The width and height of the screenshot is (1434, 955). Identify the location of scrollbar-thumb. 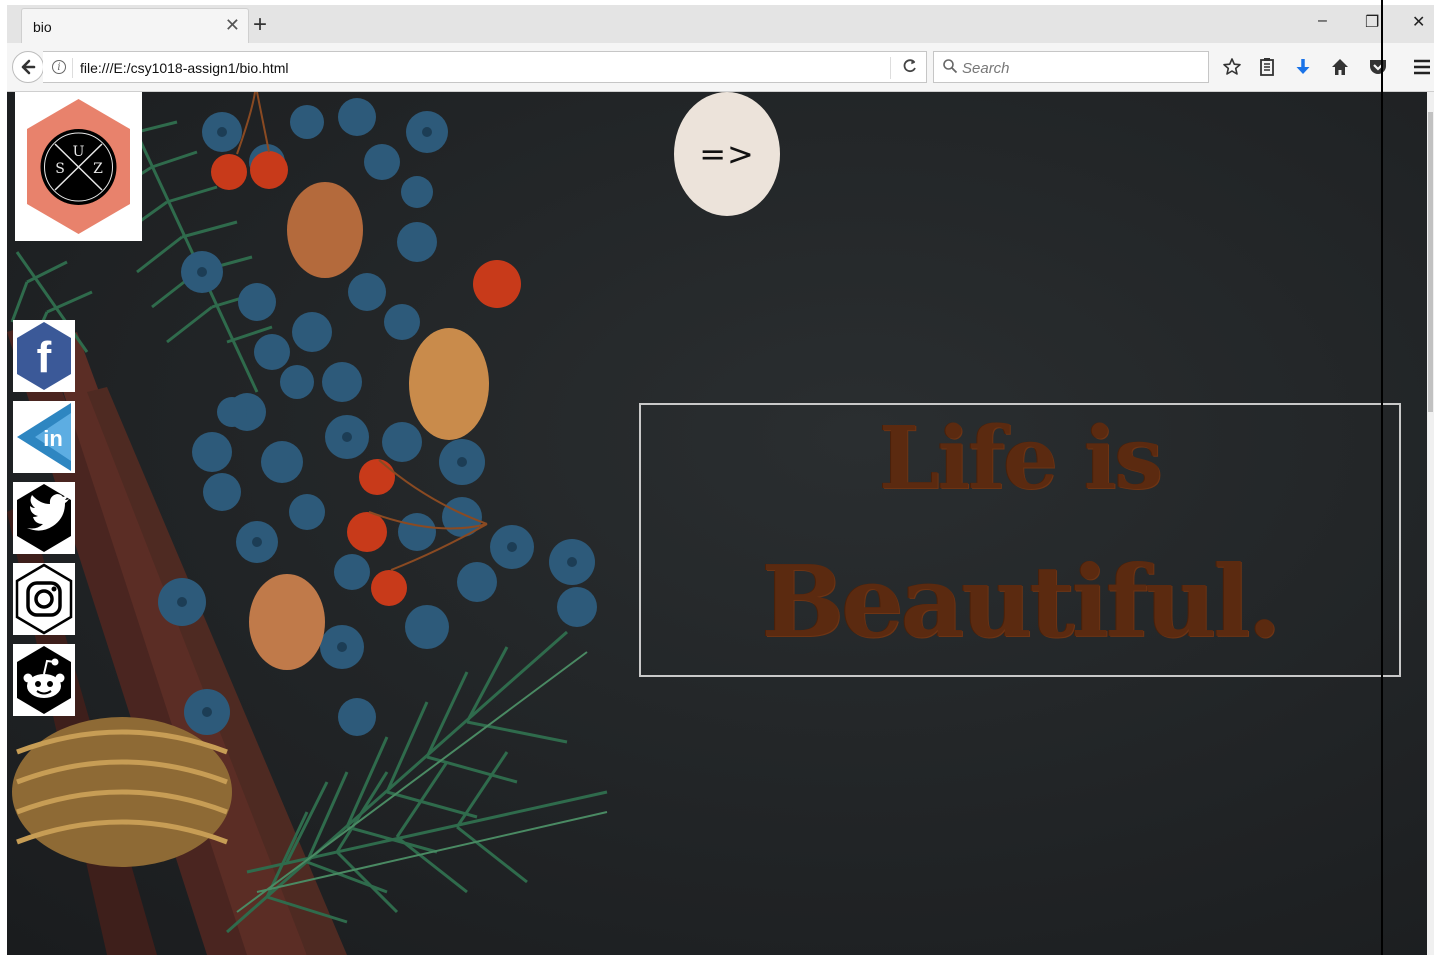
(1430, 262).